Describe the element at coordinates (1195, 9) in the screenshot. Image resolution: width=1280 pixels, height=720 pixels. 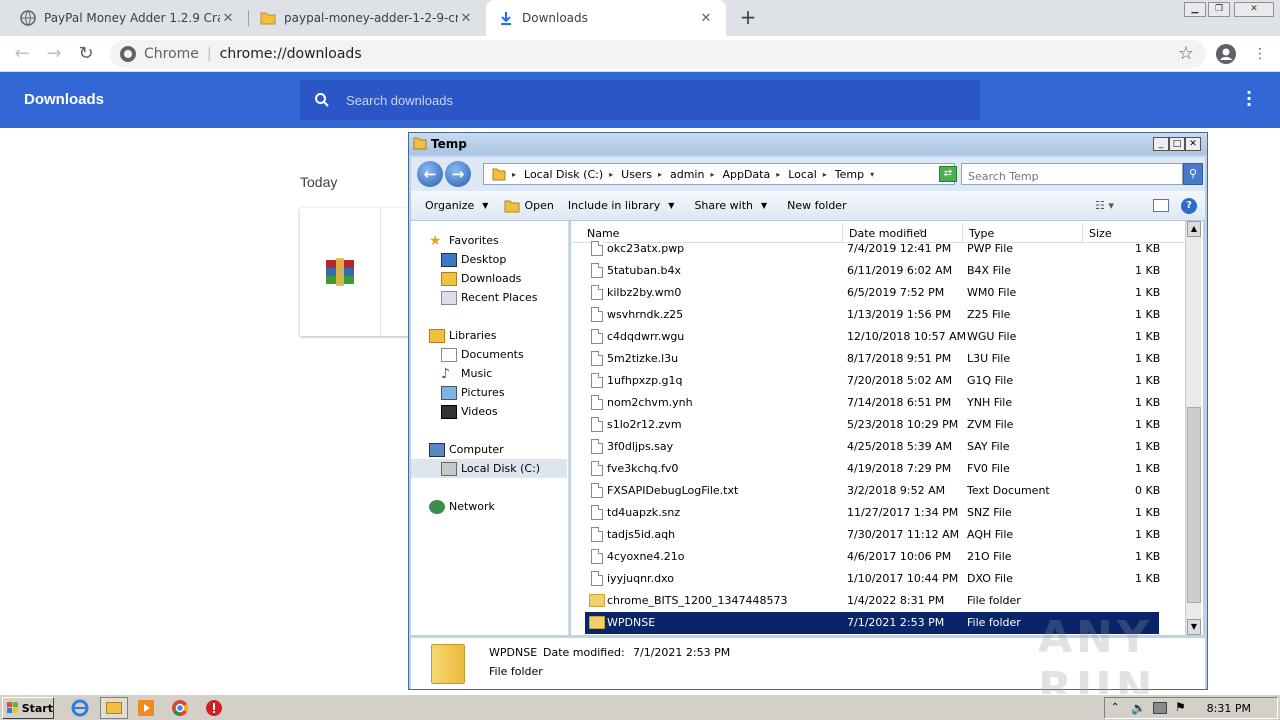
I see `minimize-button: ▁` at that location.